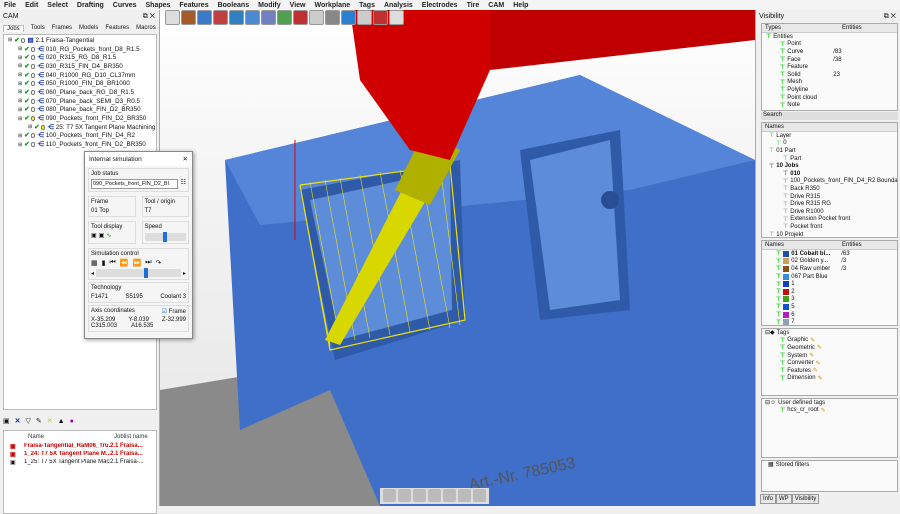 Image resolution: width=900 pixels, height=514 pixels. I want to click on type-item: ⊤ Feature, so click(829, 67).